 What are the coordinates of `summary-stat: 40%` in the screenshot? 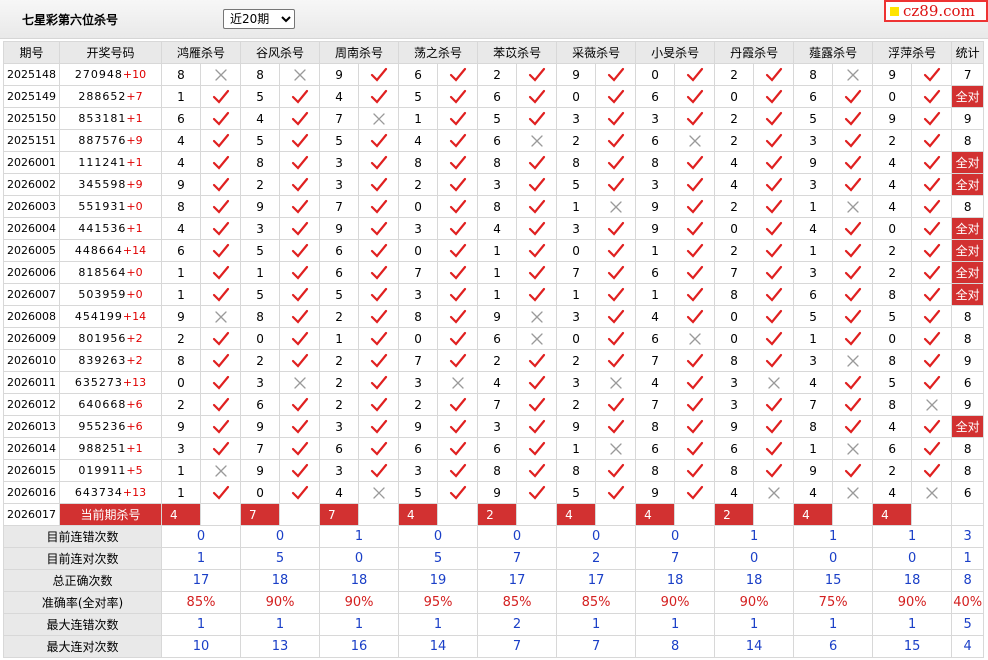 It's located at (968, 602).